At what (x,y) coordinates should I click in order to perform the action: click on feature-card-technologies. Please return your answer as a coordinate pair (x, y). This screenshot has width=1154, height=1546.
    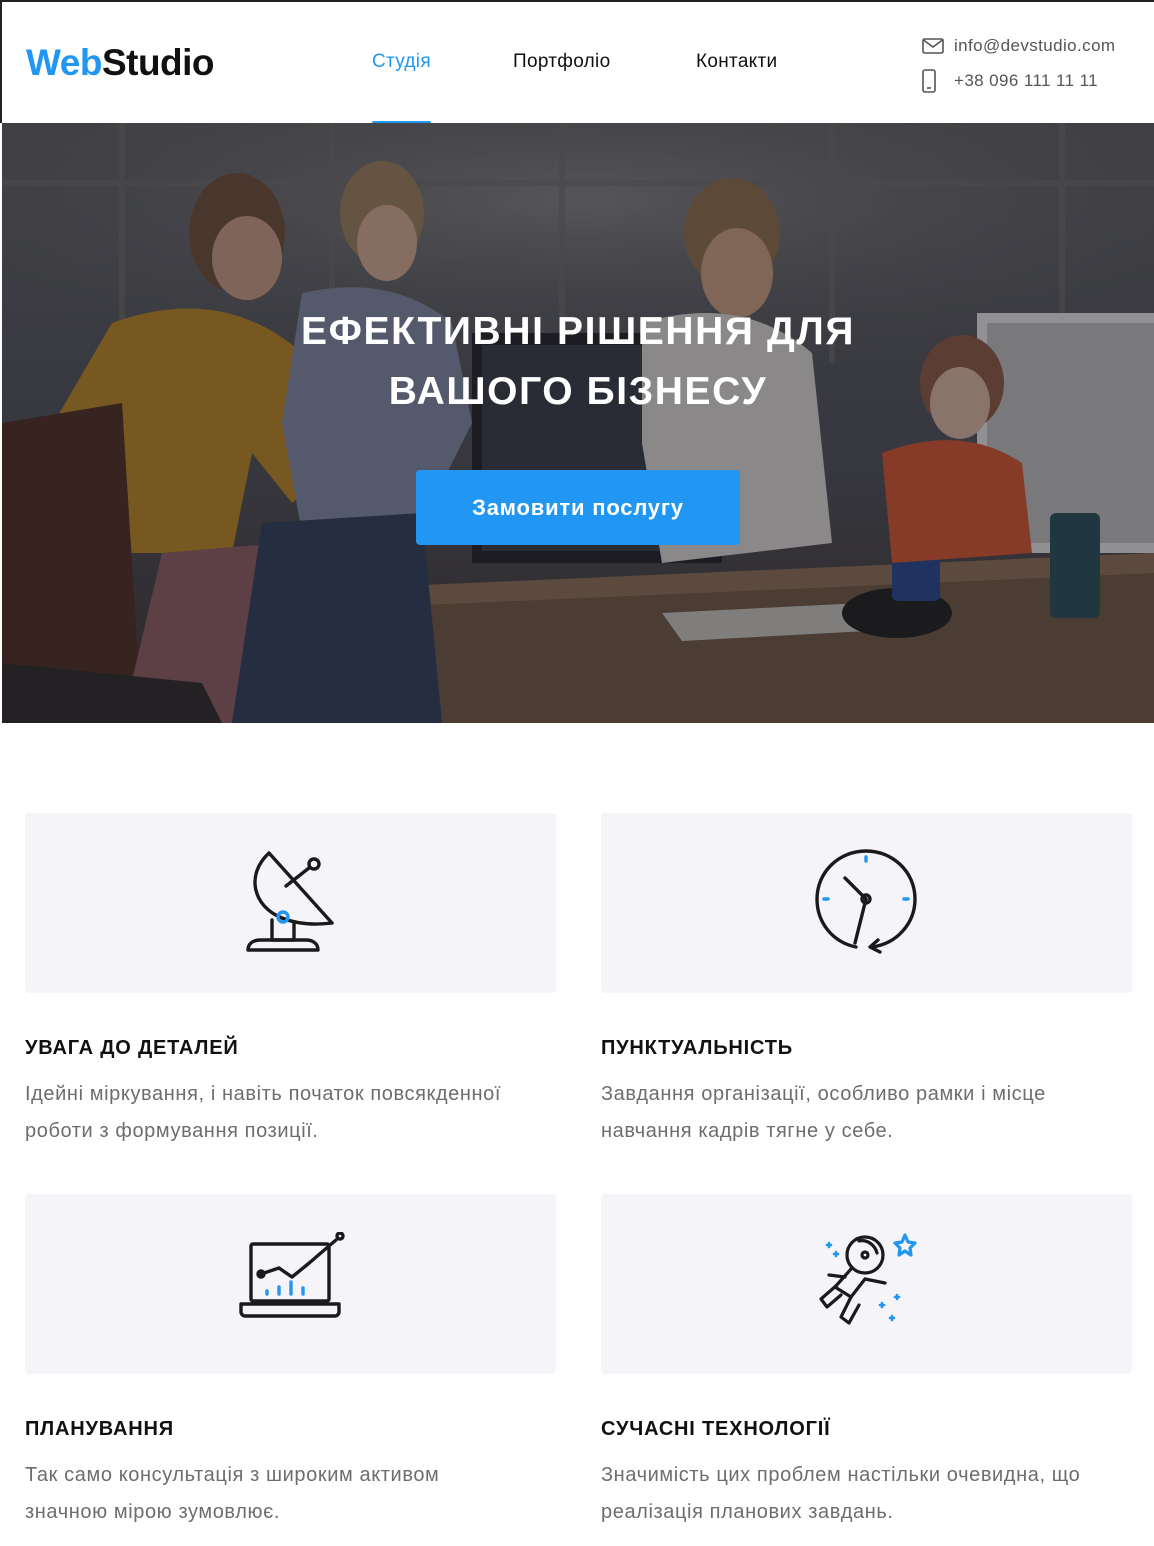
    Looking at the image, I should click on (866, 1284).